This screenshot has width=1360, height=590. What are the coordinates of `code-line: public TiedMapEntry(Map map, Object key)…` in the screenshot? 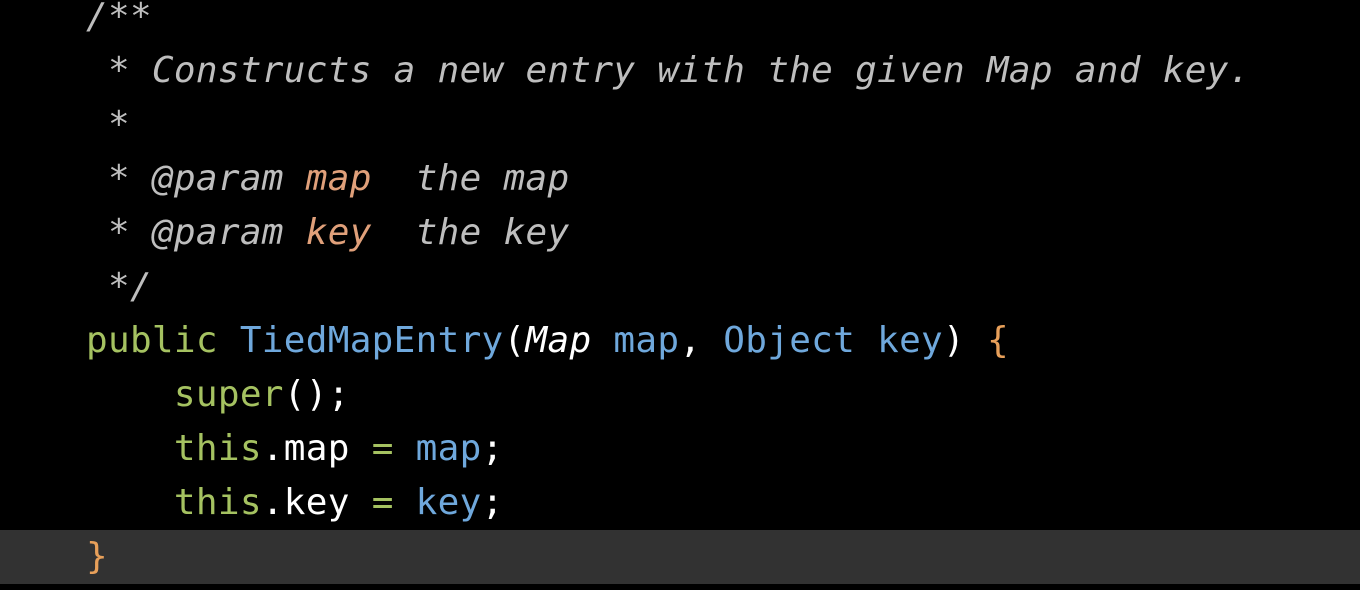 It's located at (680, 341).